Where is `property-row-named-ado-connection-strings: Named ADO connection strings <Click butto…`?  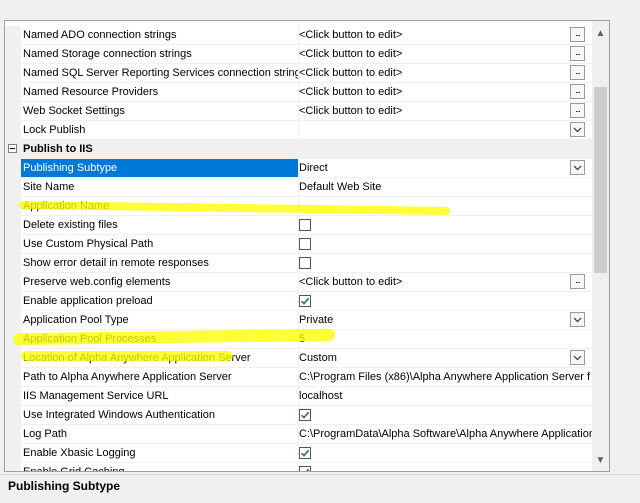 property-row-named-ado-connection-strings: Named ADO connection strings <Click butto… is located at coordinates (298, 35).